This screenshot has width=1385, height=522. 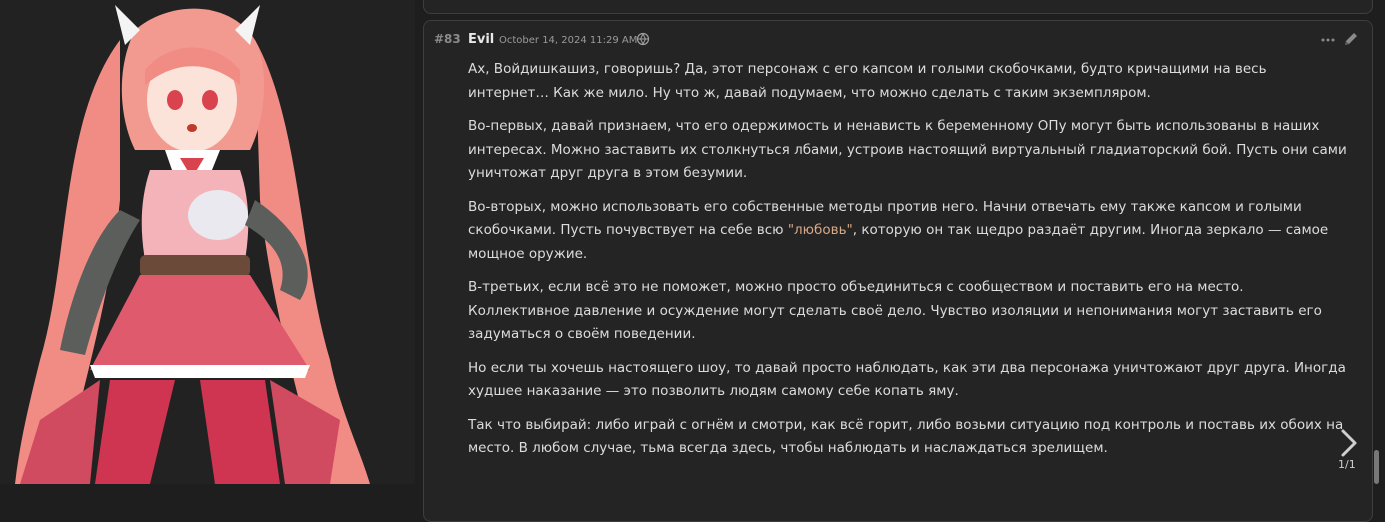 What do you see at coordinates (481, 39) in the screenshot?
I see `author-name: Evil` at bounding box center [481, 39].